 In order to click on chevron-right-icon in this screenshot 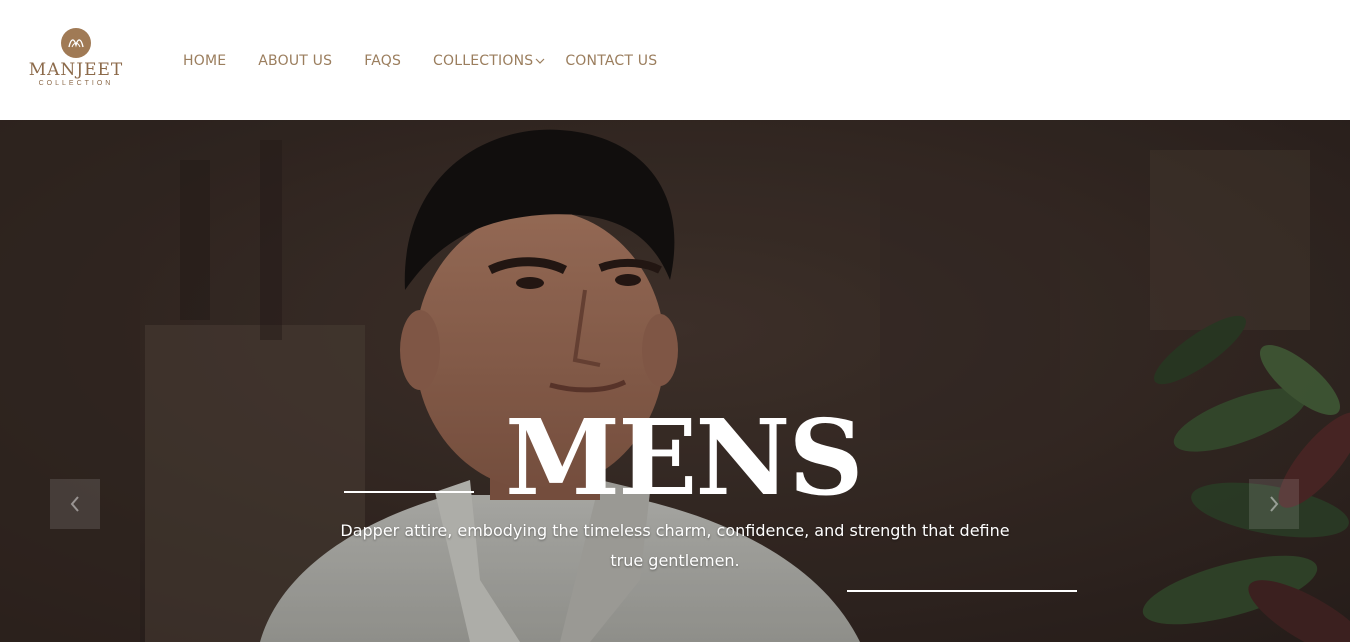, I will do `click(1274, 504)`.